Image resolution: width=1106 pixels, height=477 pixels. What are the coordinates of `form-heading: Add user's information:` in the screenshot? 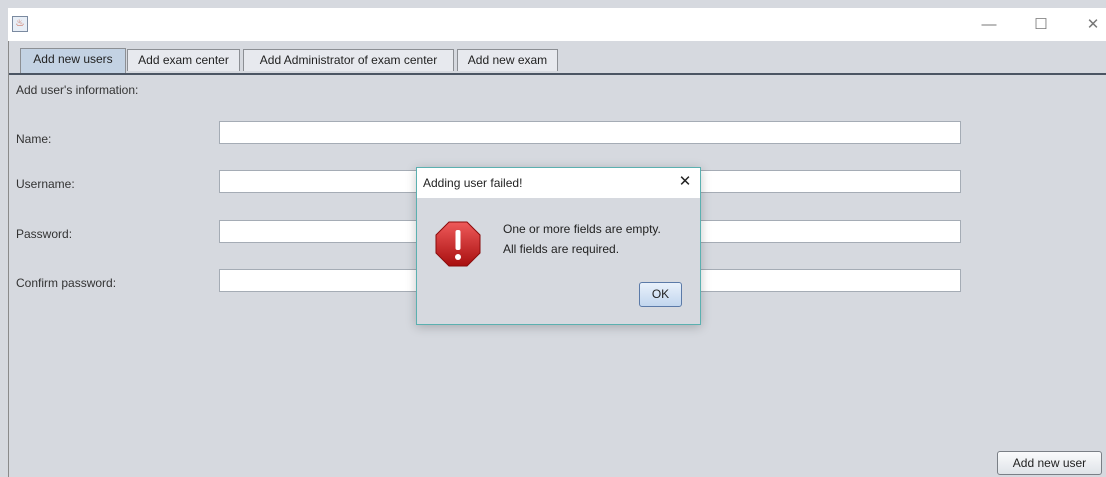 It's located at (77, 90).